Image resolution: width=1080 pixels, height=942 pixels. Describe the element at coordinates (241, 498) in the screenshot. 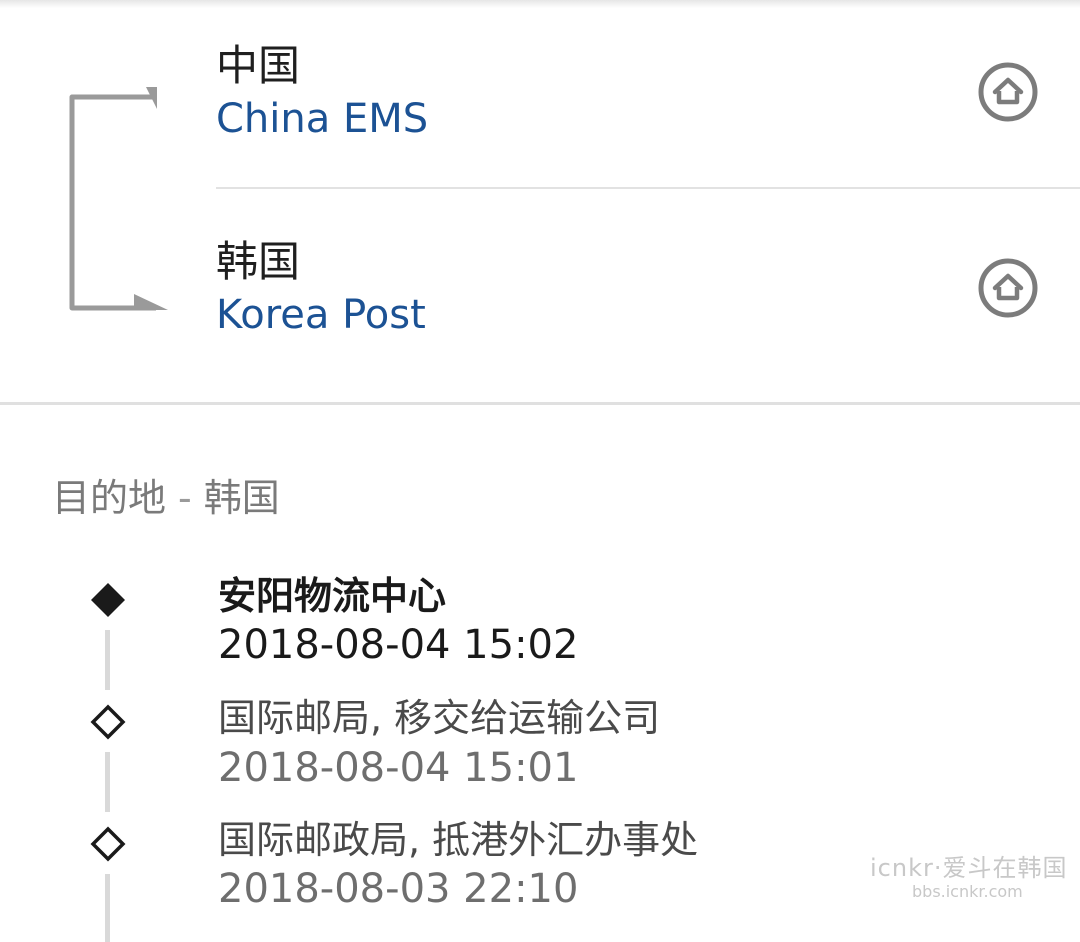

I see `destination-country-label: 韩国` at that location.